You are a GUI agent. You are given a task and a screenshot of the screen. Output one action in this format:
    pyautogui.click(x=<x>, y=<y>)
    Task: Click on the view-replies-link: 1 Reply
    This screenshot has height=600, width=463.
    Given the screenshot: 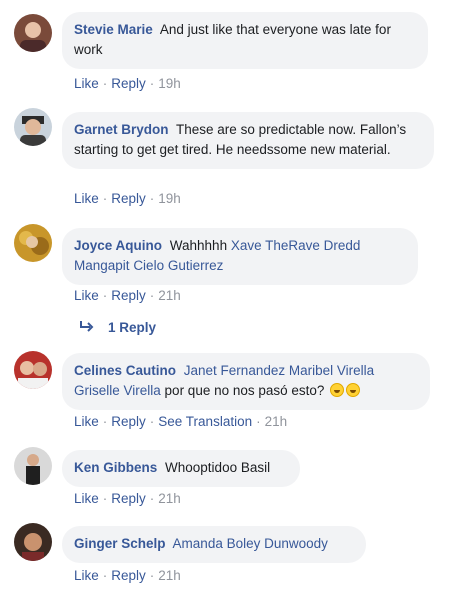 What is the action you would take?
    pyautogui.click(x=118, y=328)
    